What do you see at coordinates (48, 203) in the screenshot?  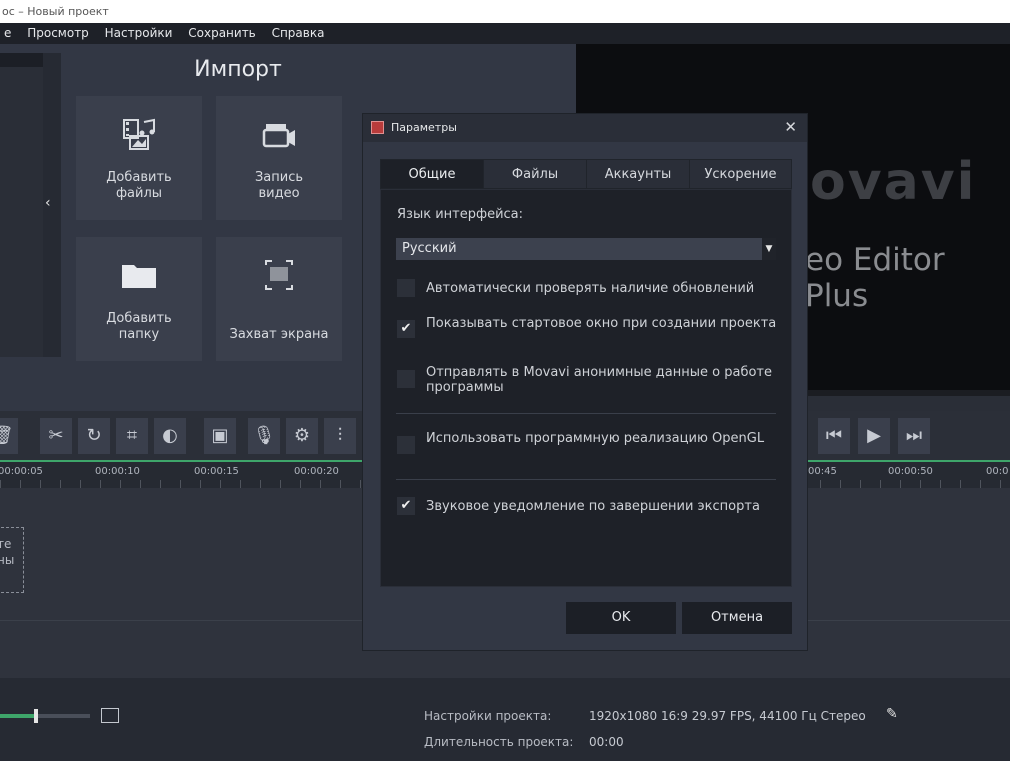 I see `chevron-left-icon: ‹` at bounding box center [48, 203].